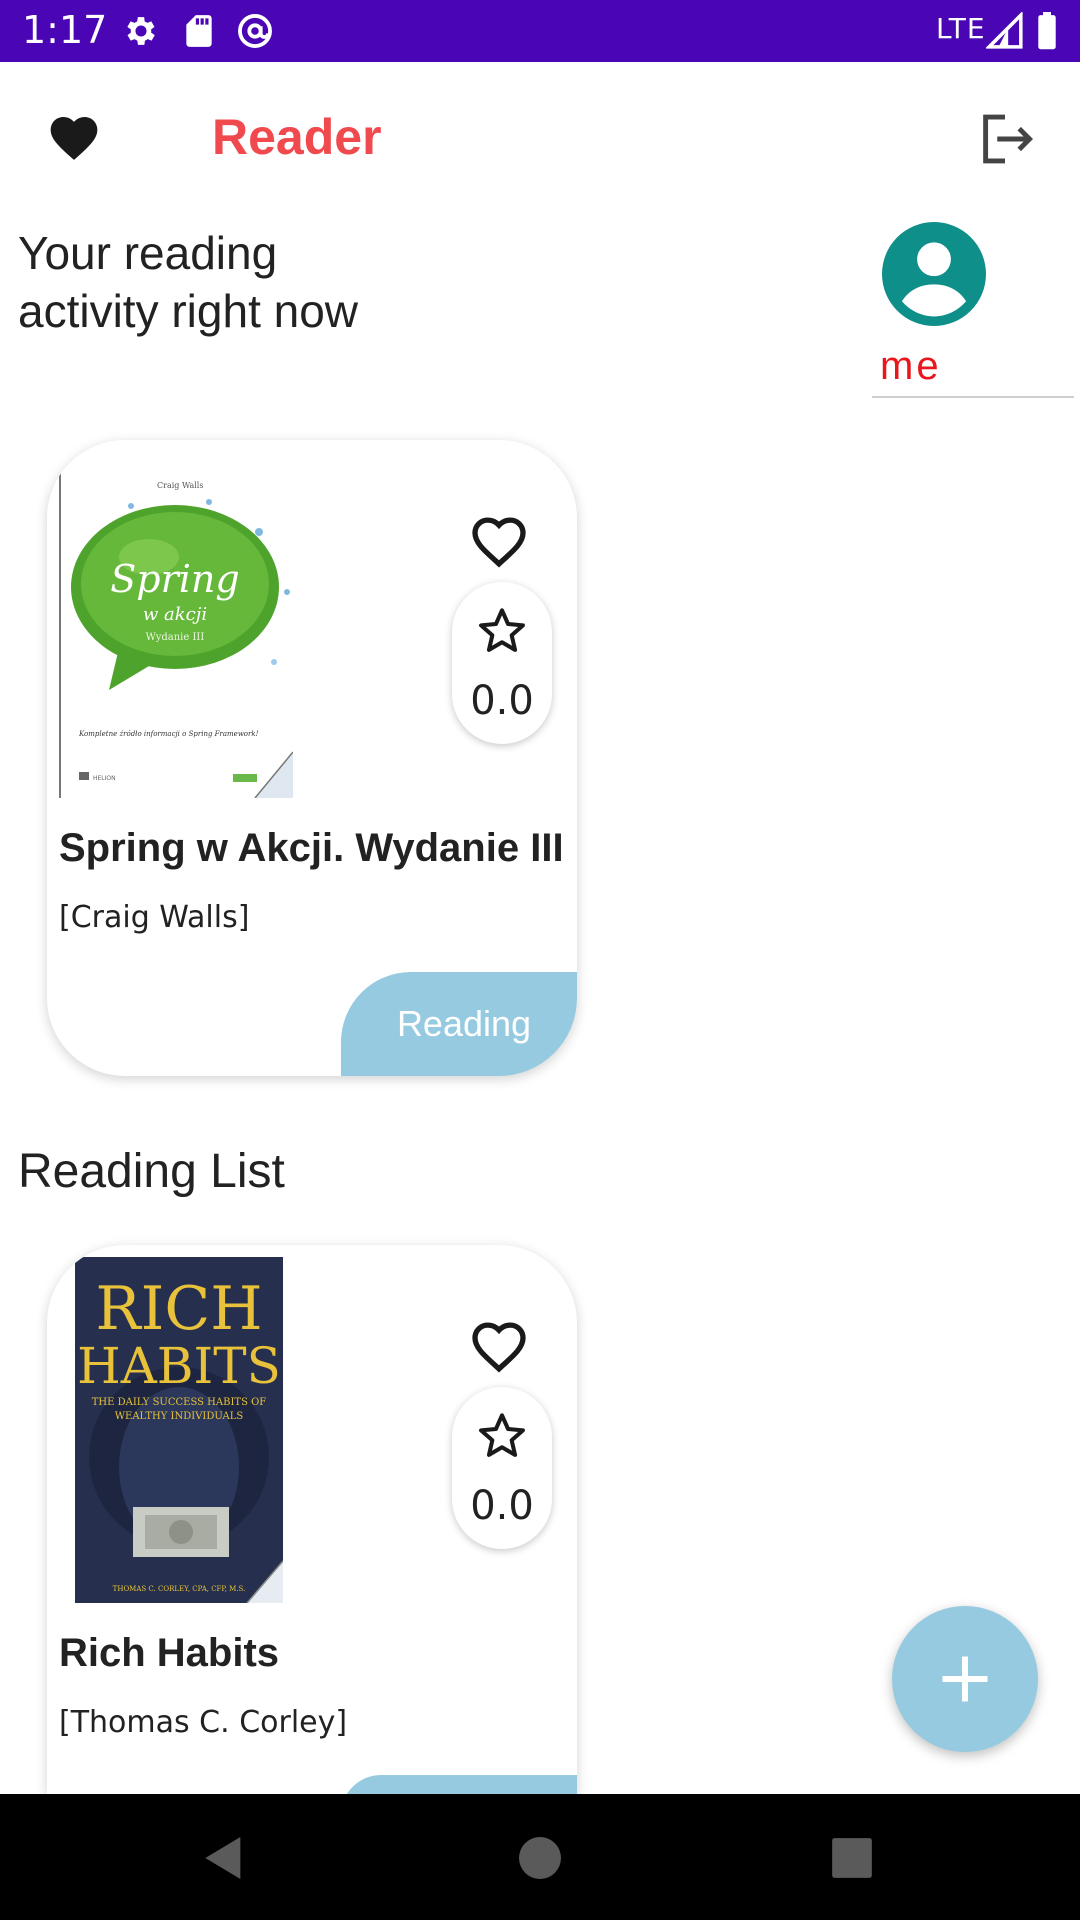 The image size is (1080, 1920). I want to click on home-icon, so click(540, 1858).